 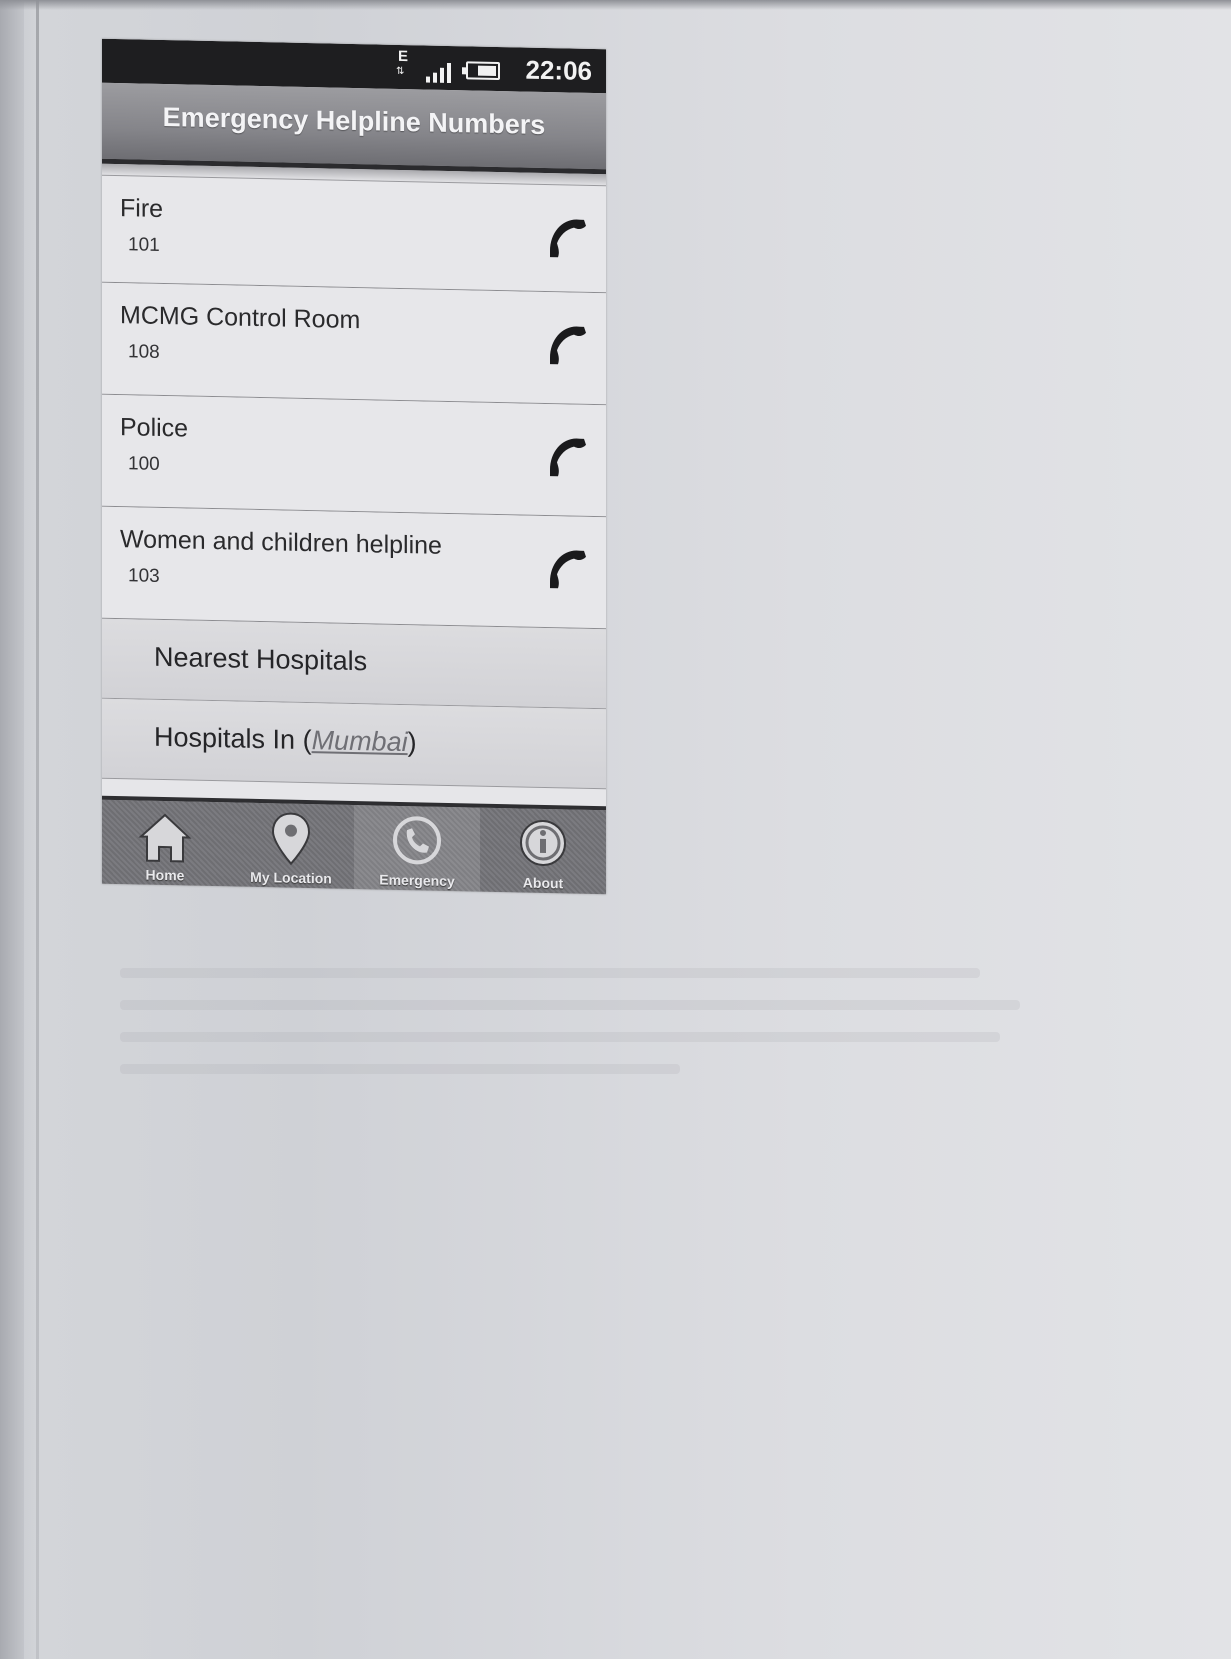 I want to click on tab-about: About, so click(x=543, y=851).